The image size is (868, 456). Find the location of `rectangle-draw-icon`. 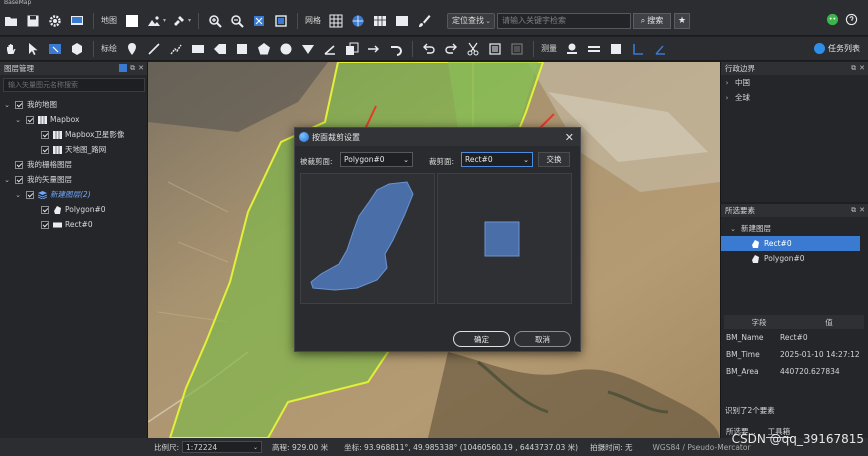

rectangle-draw-icon is located at coordinates (198, 49).